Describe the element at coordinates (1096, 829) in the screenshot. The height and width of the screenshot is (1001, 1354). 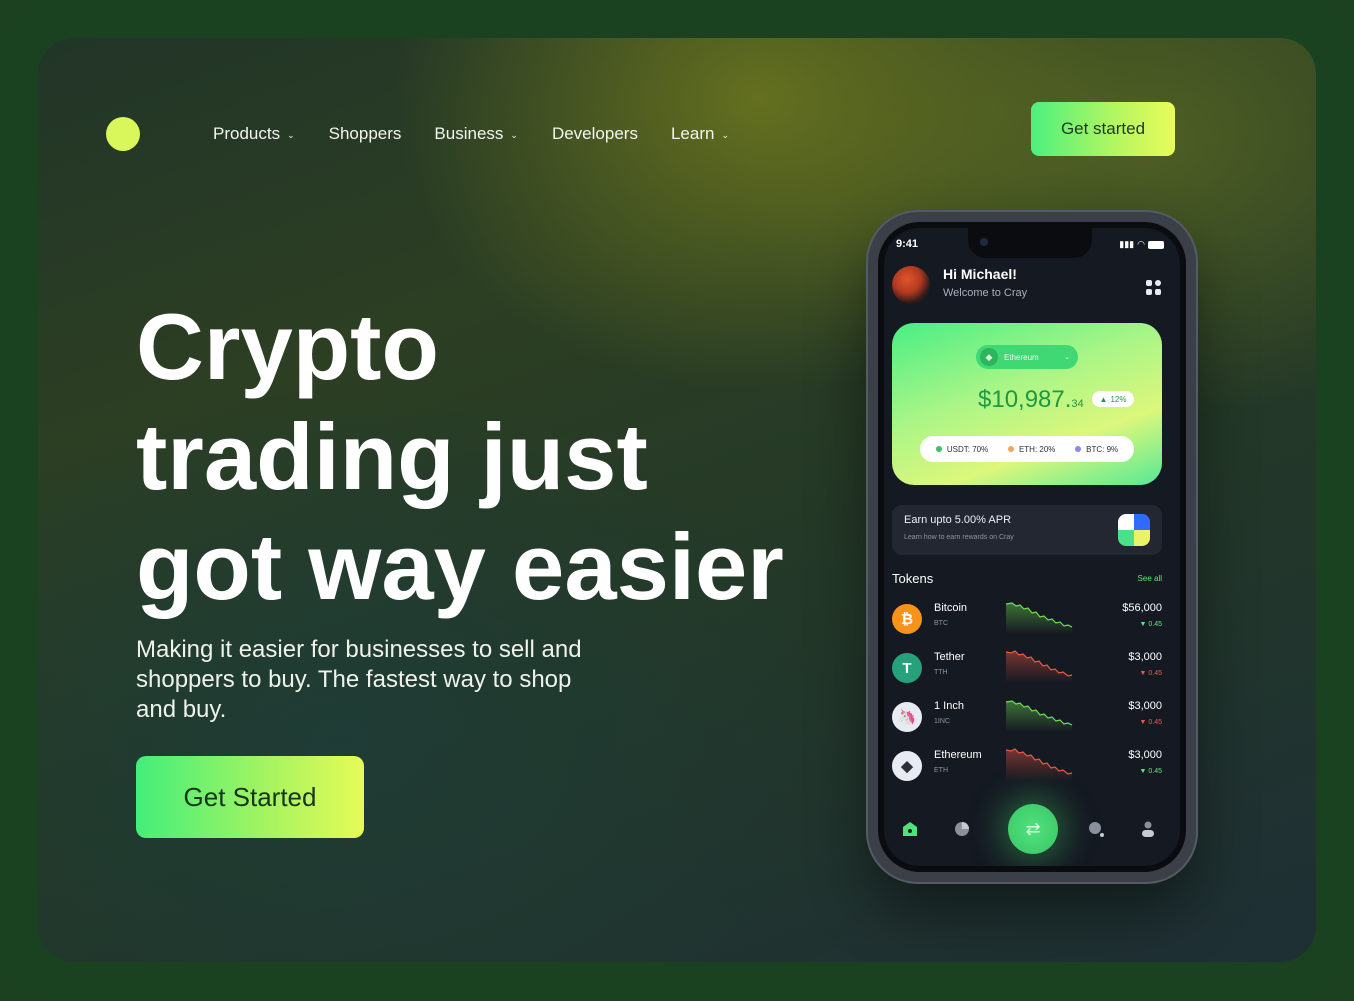
I see `search-icon` at that location.